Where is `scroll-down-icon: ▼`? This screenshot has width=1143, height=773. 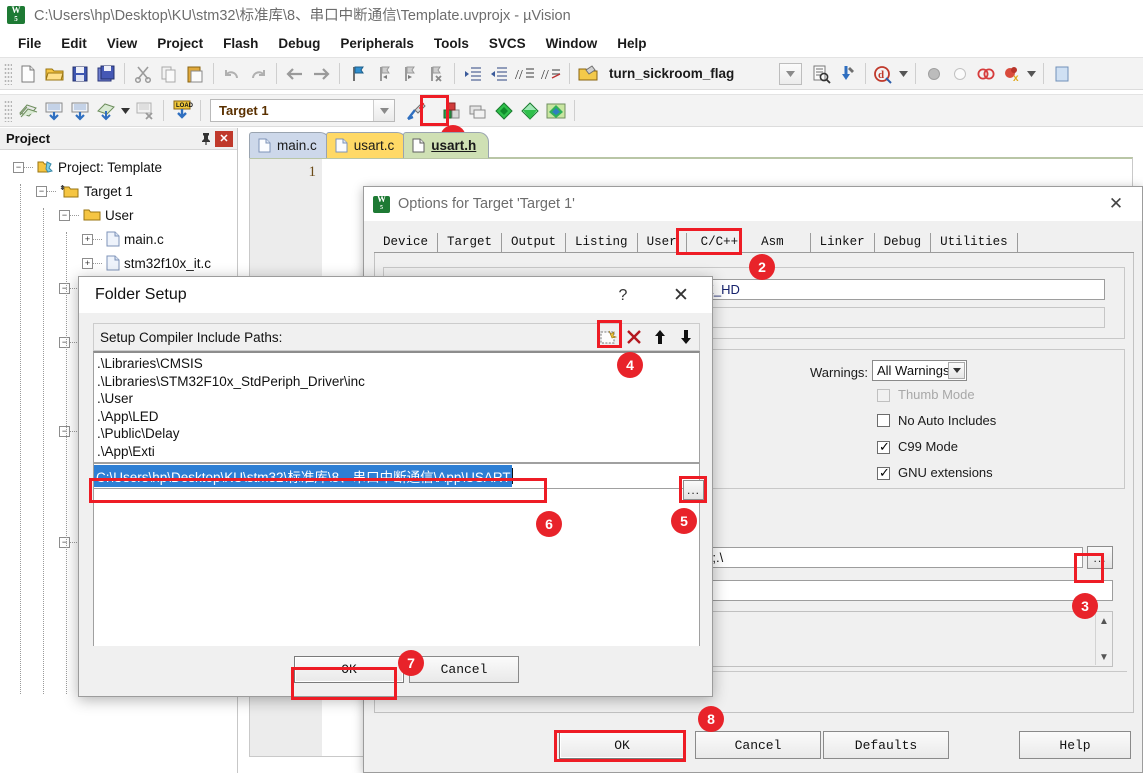 scroll-down-icon: ▼ is located at coordinates (1104, 657).